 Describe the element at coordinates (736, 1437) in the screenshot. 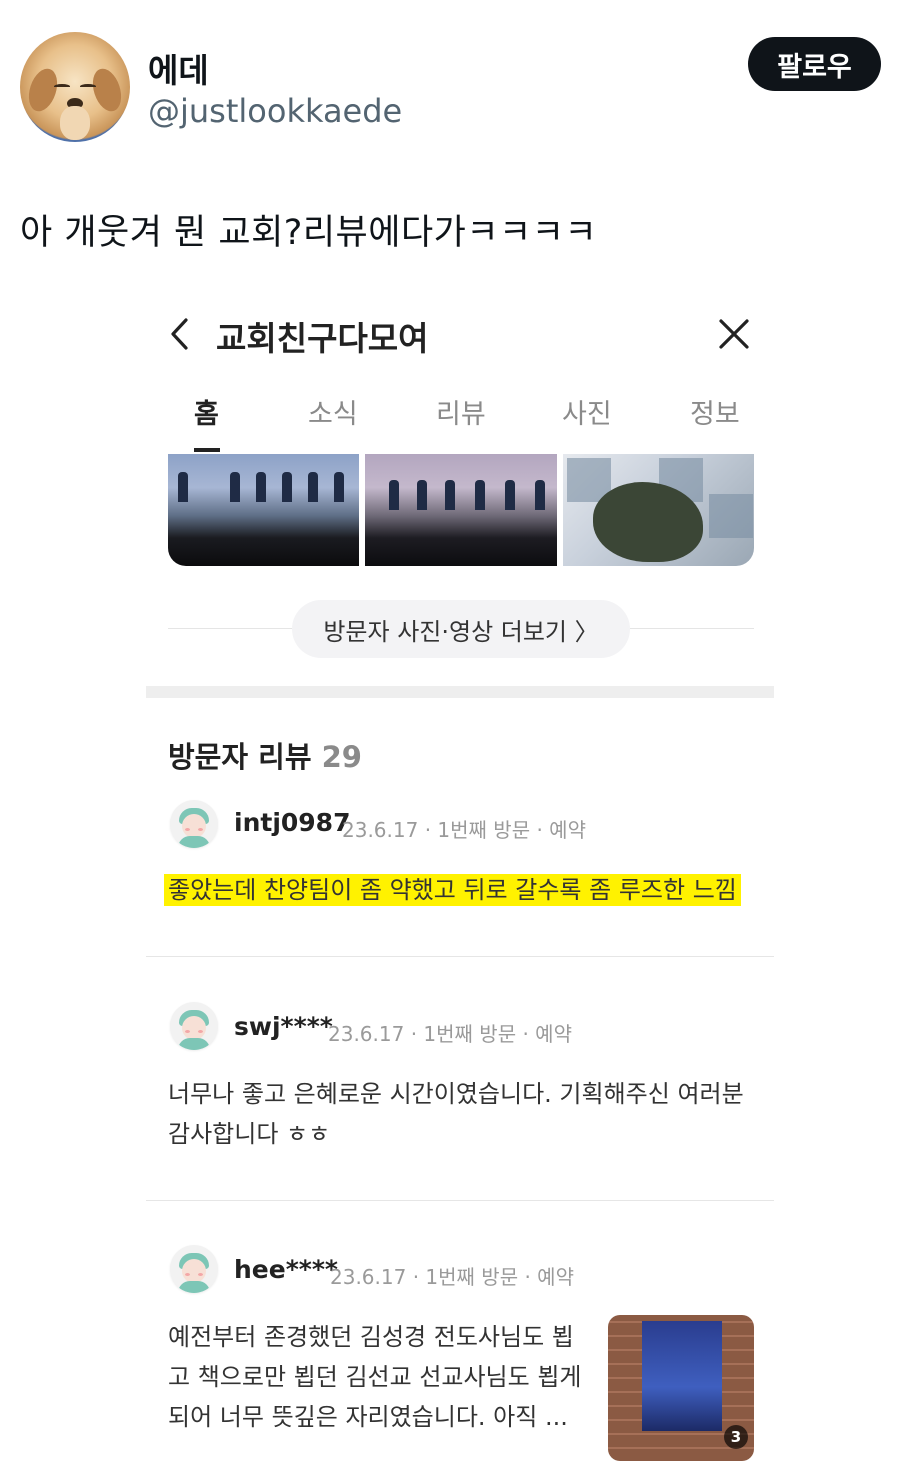

I see `photo-count-badge: 3` at that location.